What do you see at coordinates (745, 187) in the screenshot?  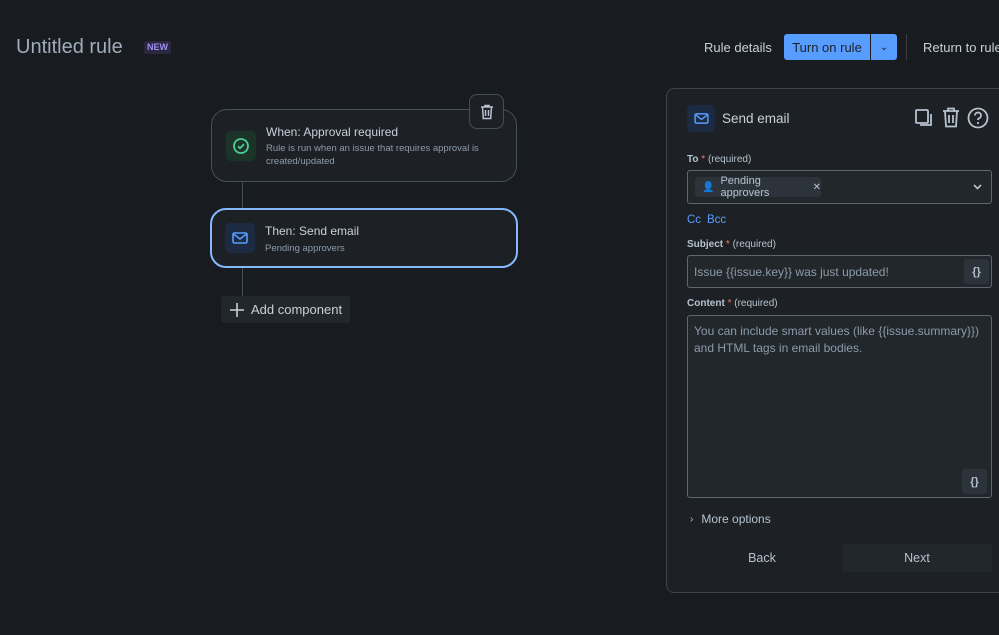 I see `chip-label: Pending approvers` at bounding box center [745, 187].